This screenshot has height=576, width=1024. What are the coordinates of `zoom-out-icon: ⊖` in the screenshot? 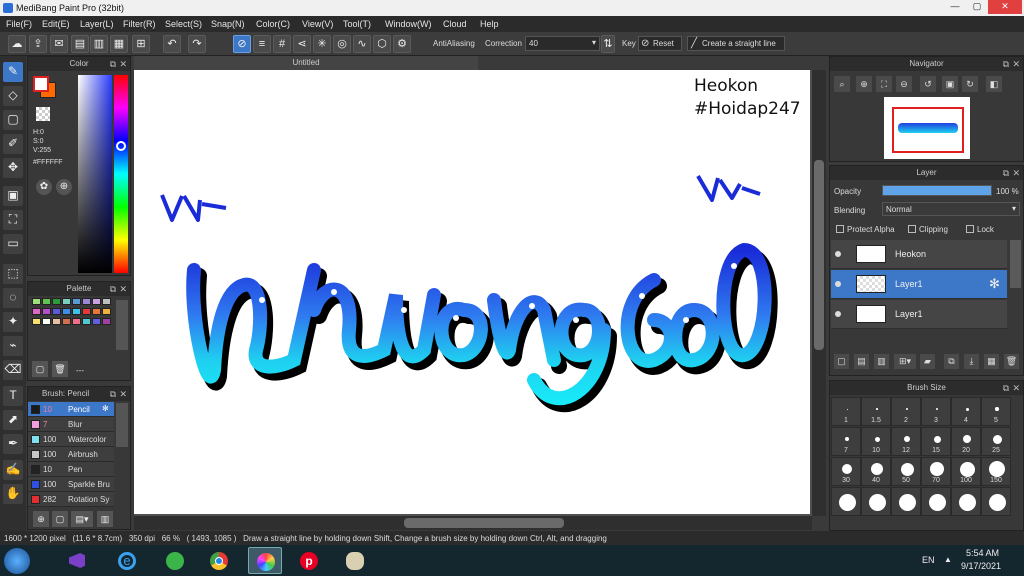 It's located at (904, 84).